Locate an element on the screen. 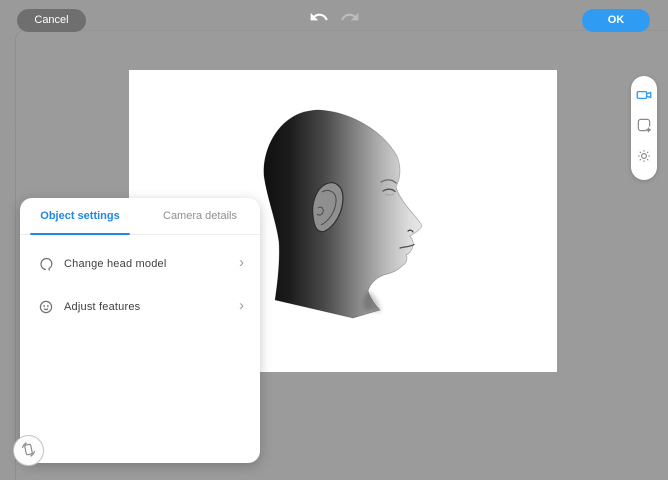 This screenshot has height=480, width=668. cancel-button: Cancel is located at coordinates (51, 20).